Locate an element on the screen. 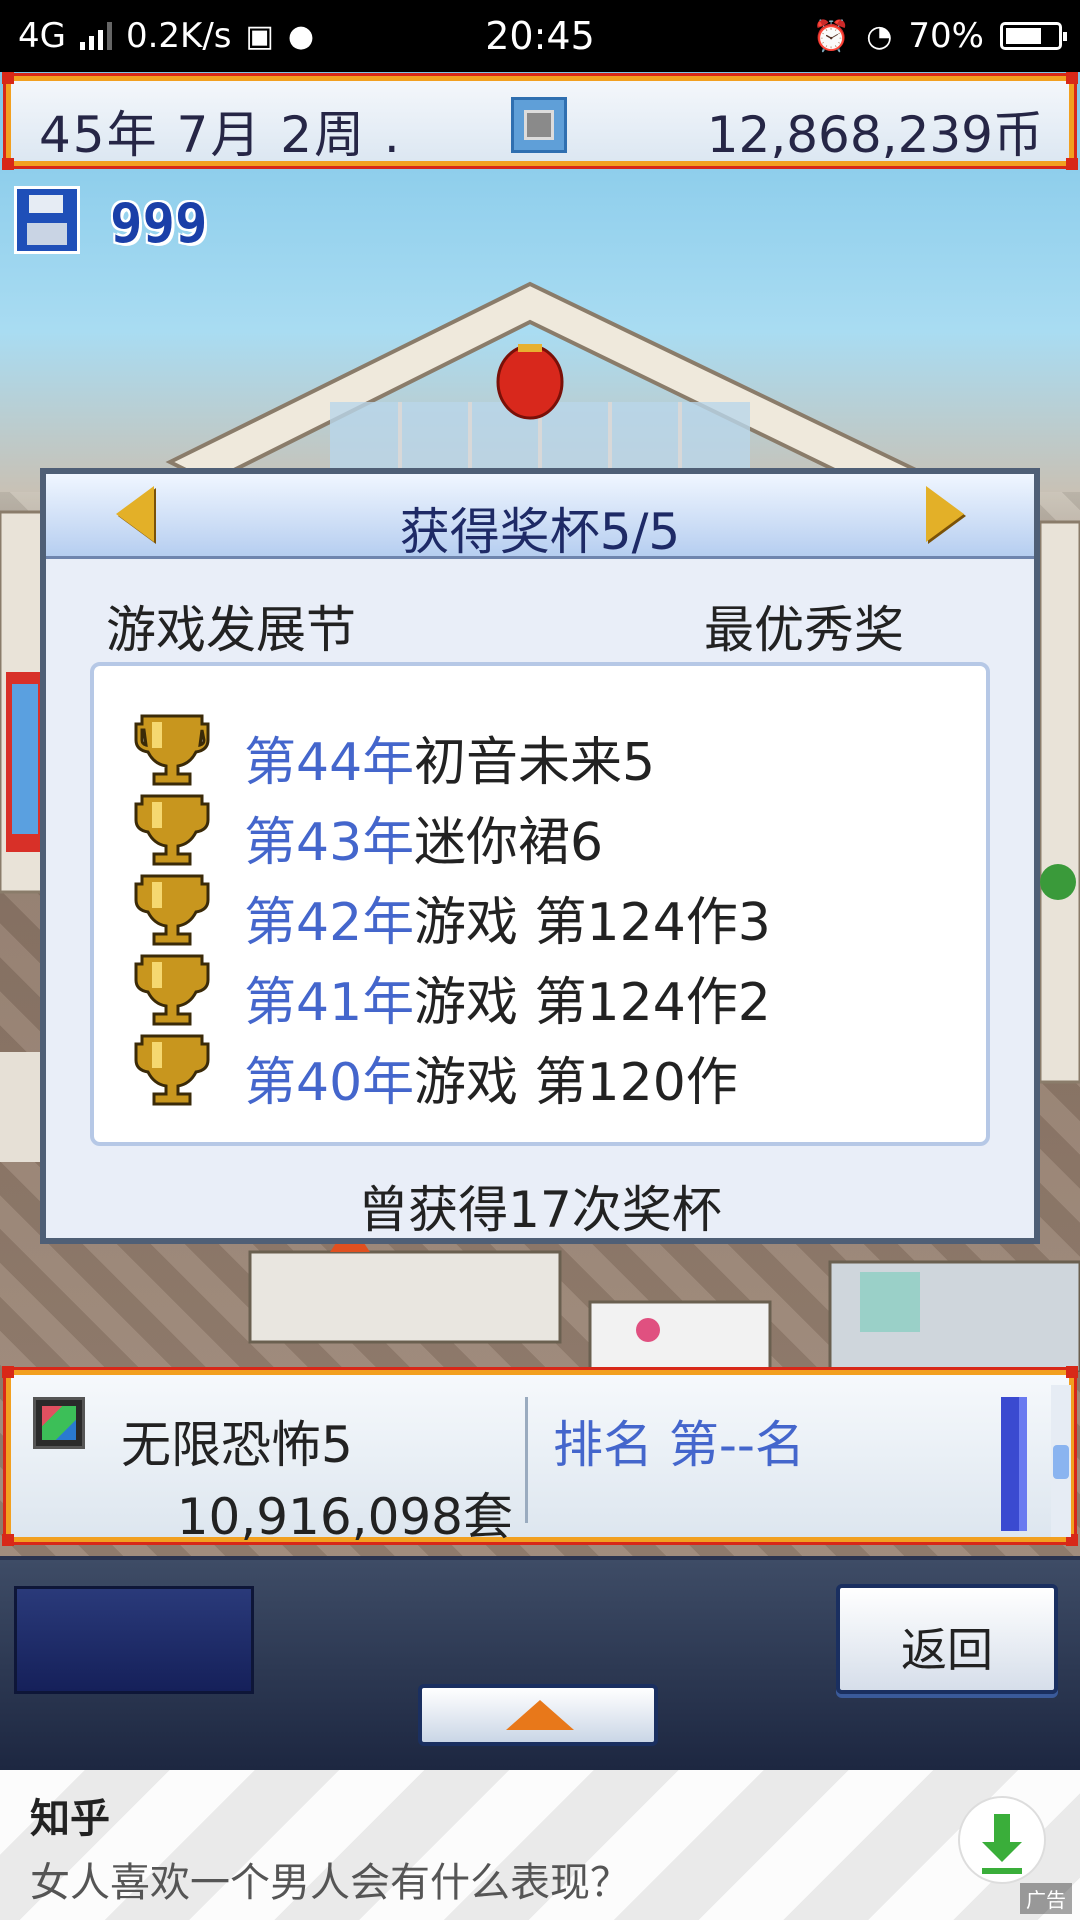 The width and height of the screenshot is (1080, 1920). game-info-bar: 无限恐怖5 10,916,098套 排名 第--名 is located at coordinates (540, 1456).